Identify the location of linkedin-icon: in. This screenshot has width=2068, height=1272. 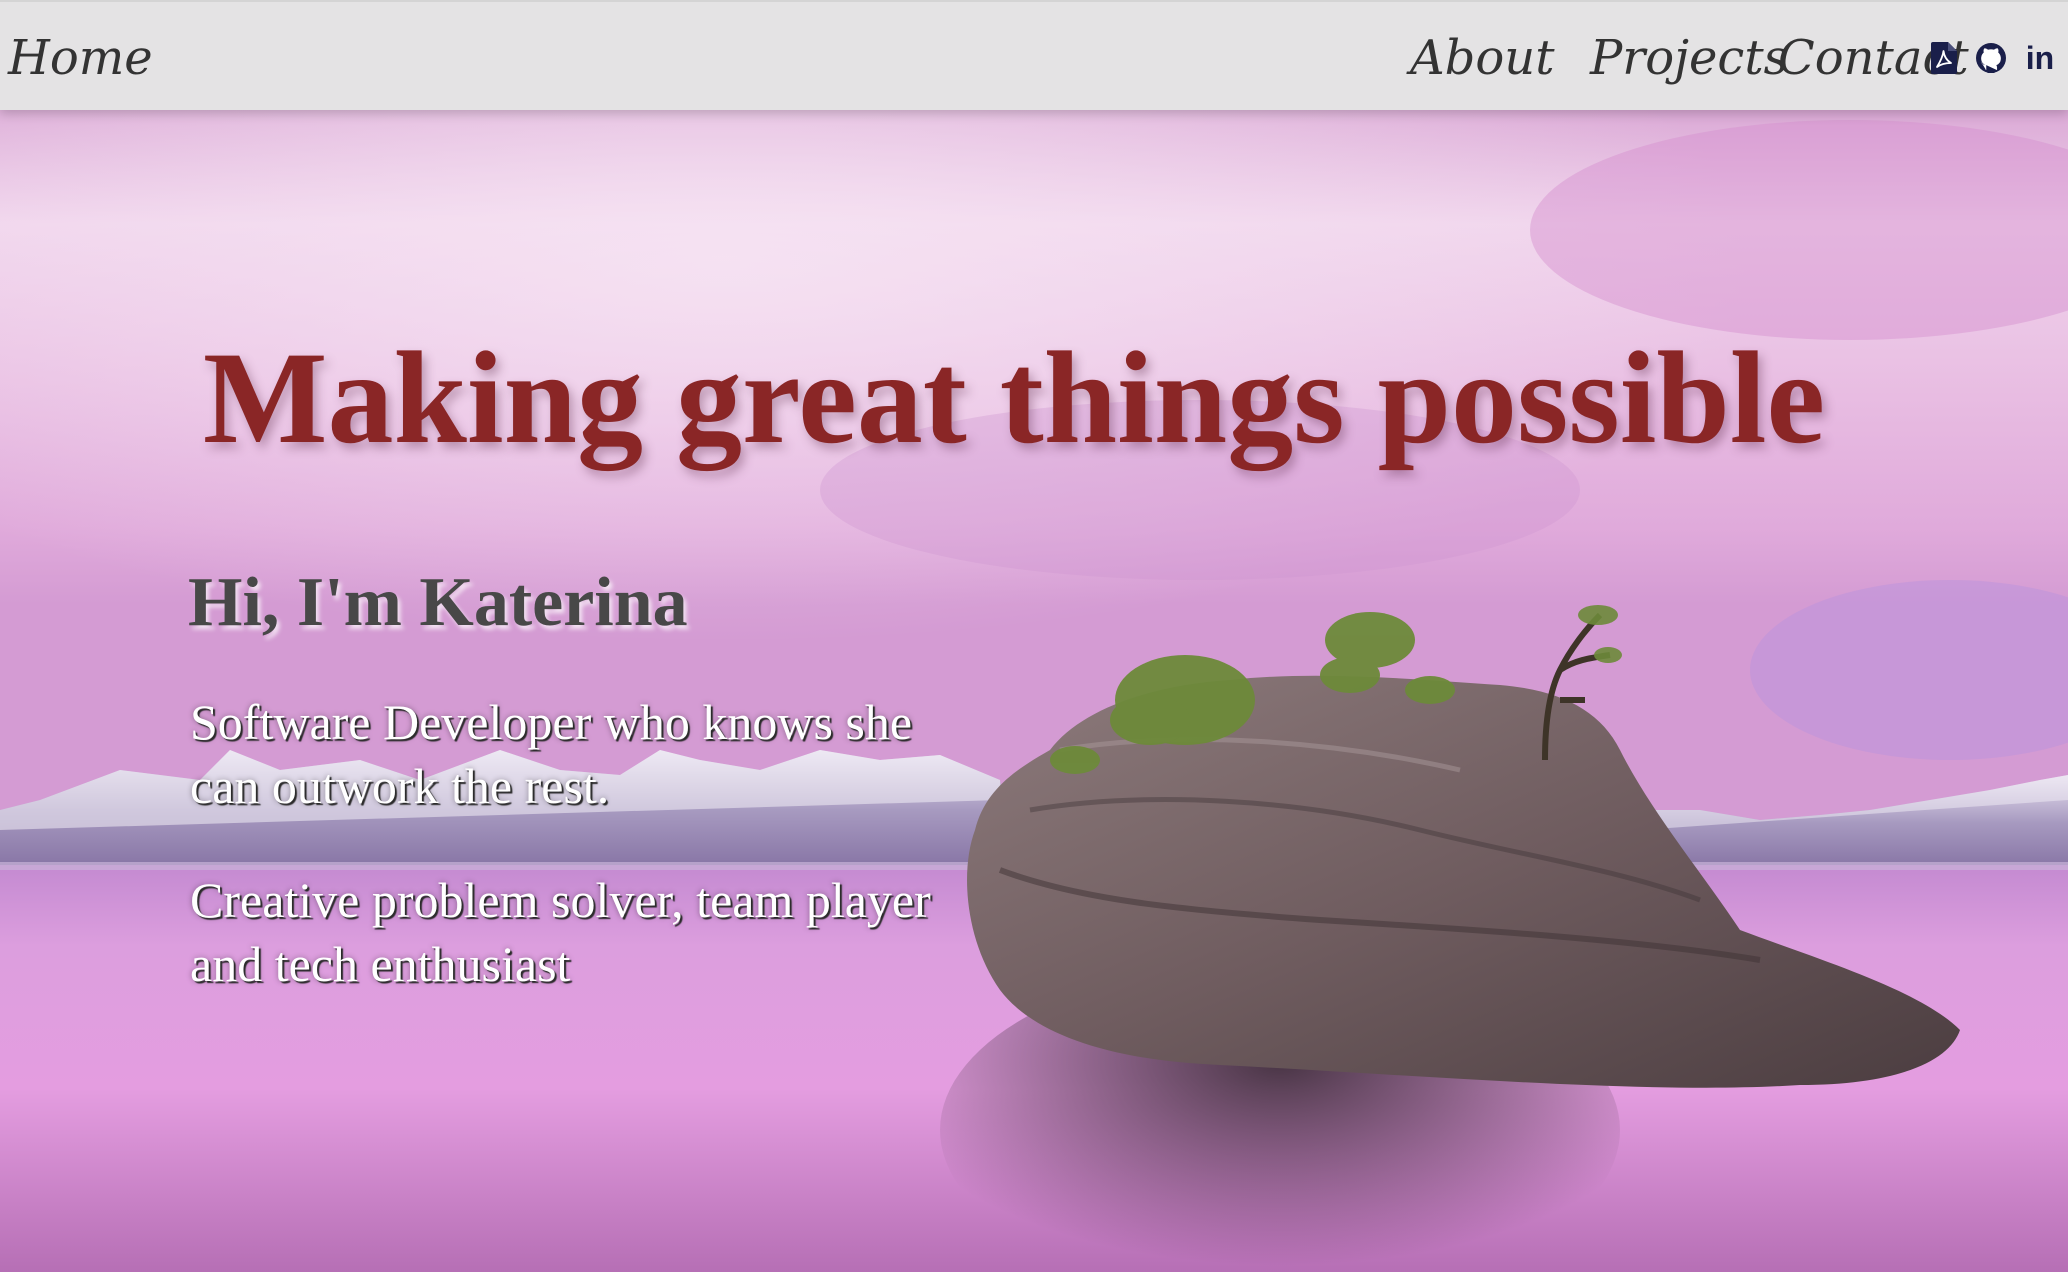
(2040, 58).